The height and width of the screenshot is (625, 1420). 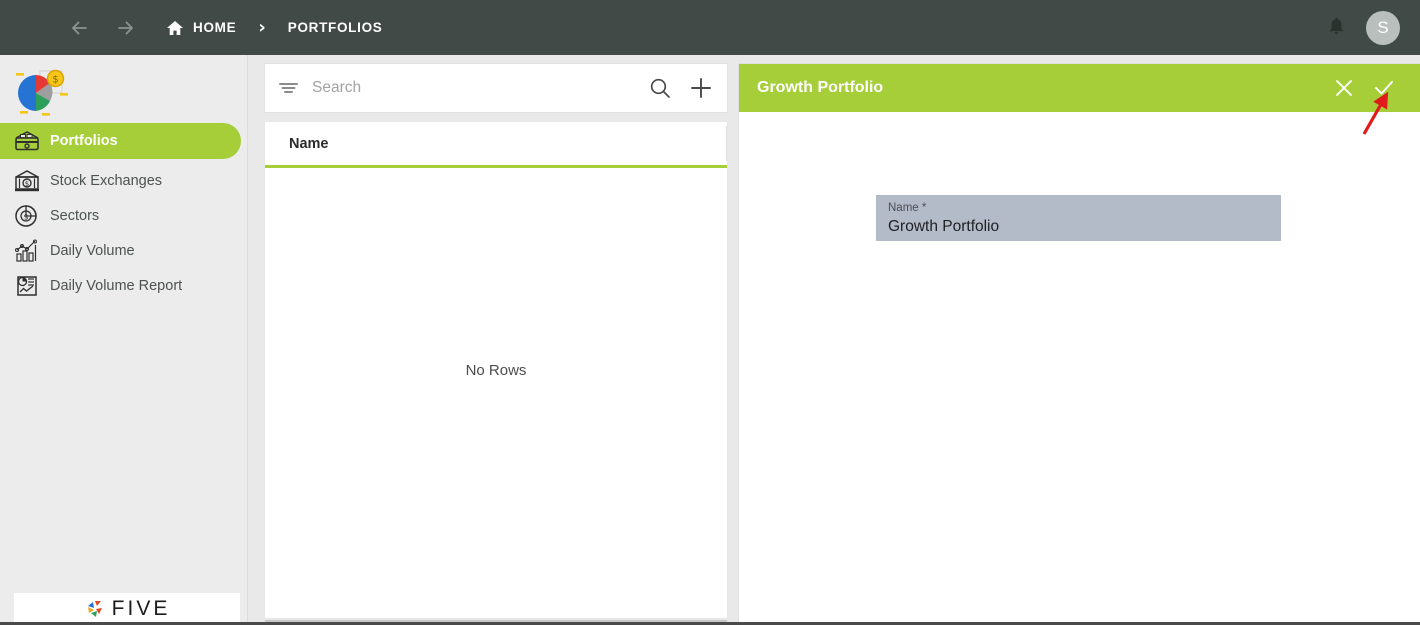 I want to click on bank-icon: $, so click(x=29, y=181).